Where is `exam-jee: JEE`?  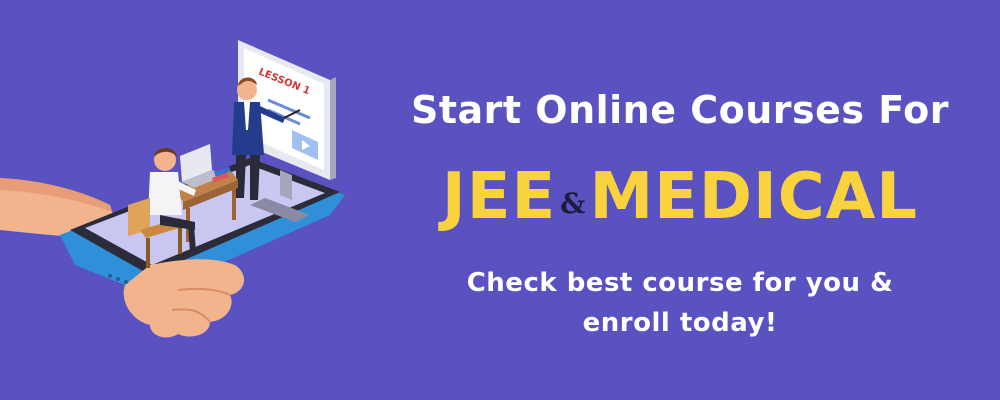
exam-jee: JEE is located at coordinates (499, 197).